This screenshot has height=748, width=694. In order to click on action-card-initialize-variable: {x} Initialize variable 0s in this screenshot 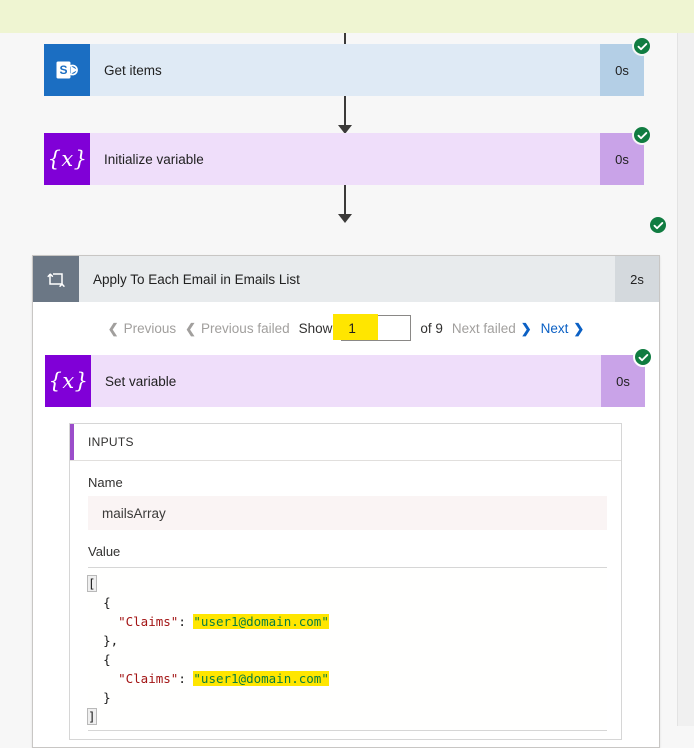, I will do `click(344, 159)`.